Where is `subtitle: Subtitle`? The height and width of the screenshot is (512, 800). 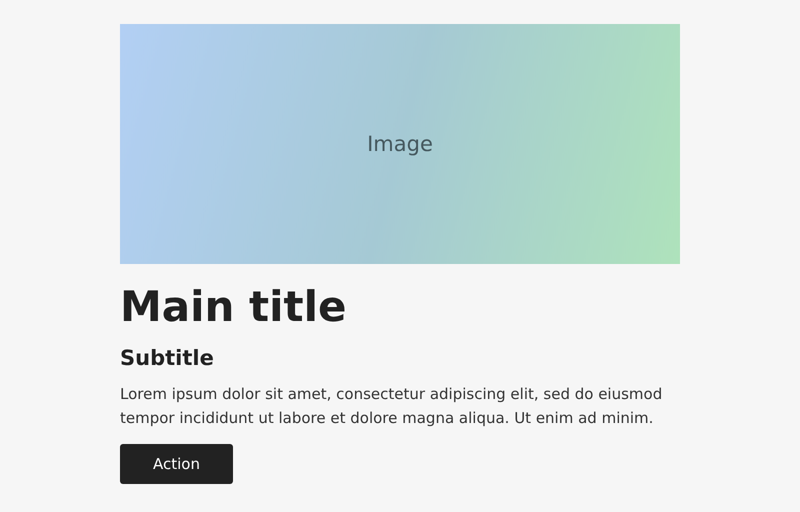 subtitle: Subtitle is located at coordinates (167, 358).